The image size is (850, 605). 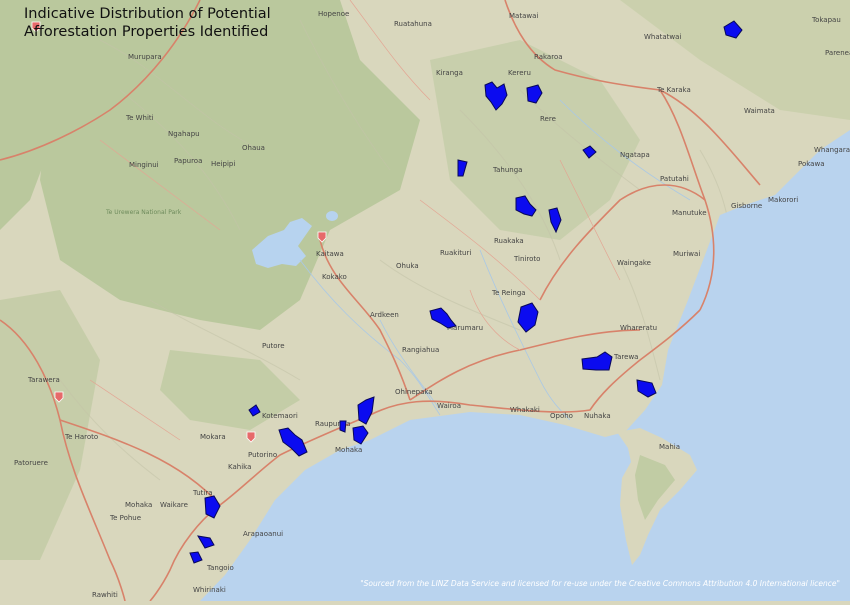 I want to click on place-label: Kaitawa, so click(x=330, y=254).